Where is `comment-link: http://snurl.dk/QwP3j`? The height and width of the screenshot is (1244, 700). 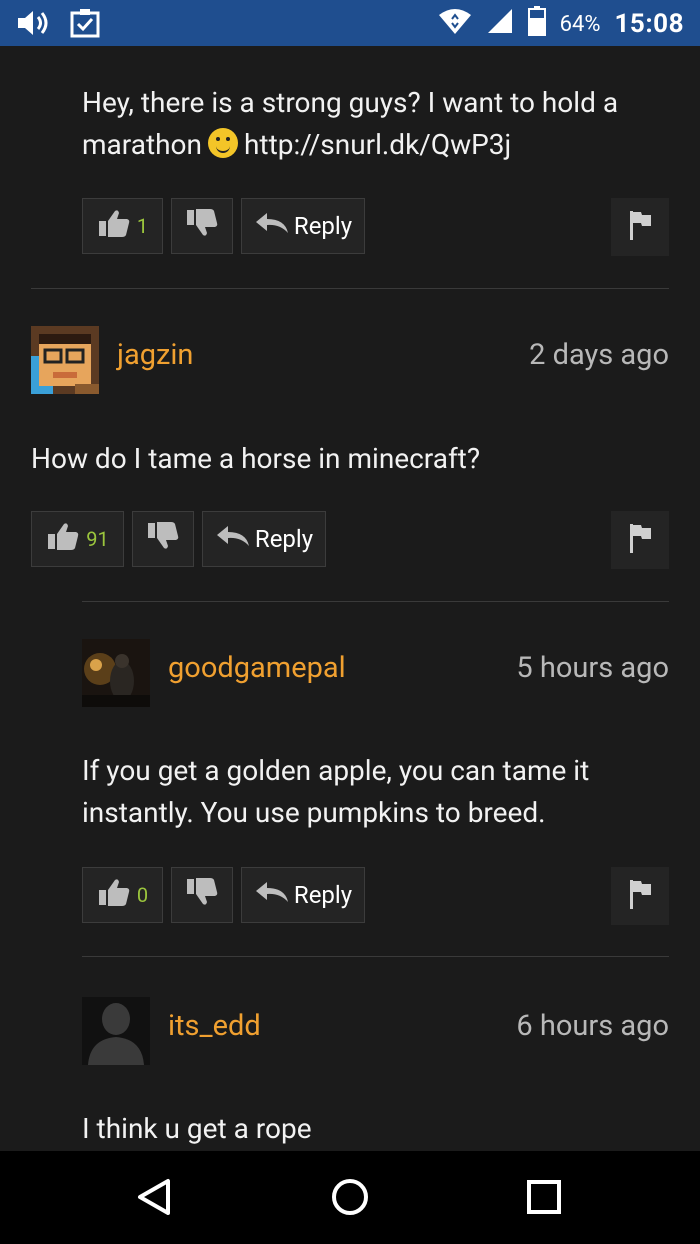
comment-link: http://snurl.dk/QwP3j is located at coordinates (377, 144).